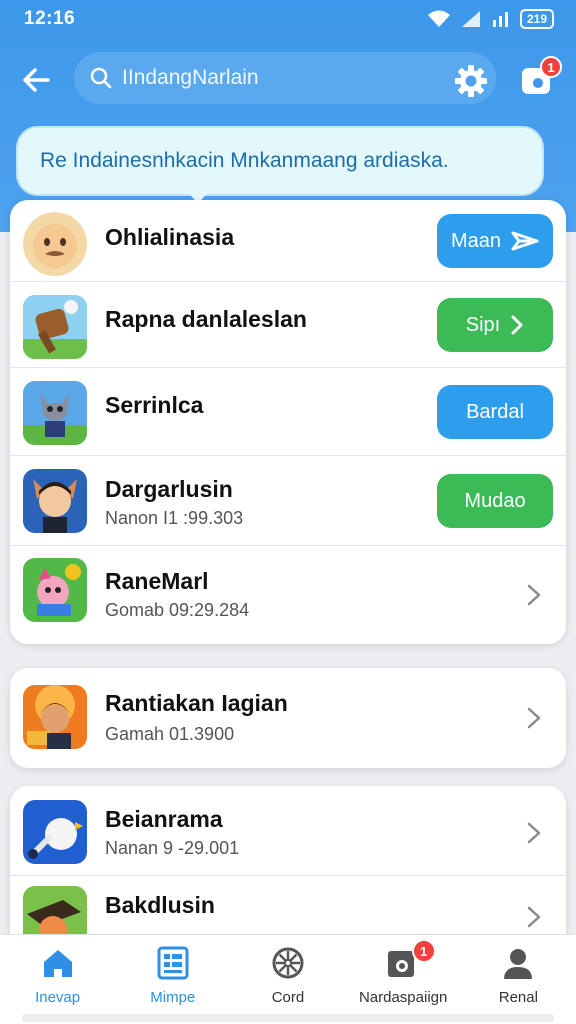 Image resolution: width=576 pixels, height=1024 pixels. What do you see at coordinates (518, 979) in the screenshot?
I see `tab-profile: Renal` at bounding box center [518, 979].